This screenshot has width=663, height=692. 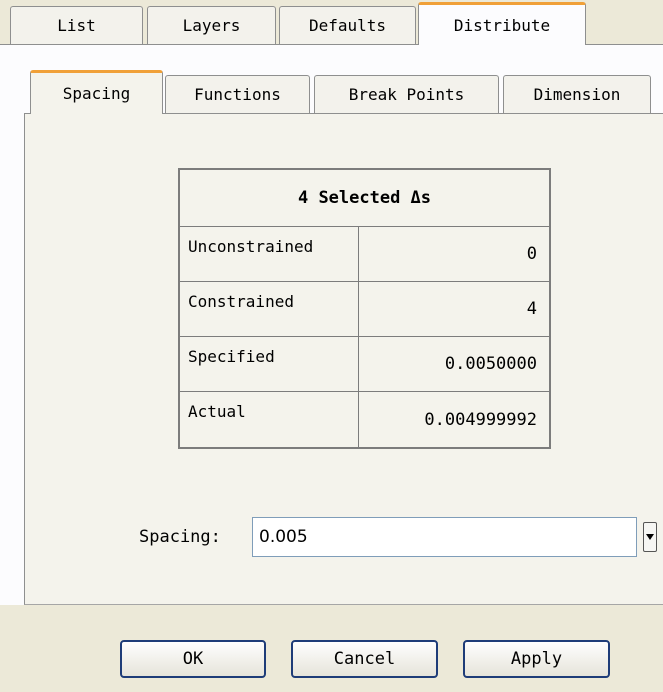 I want to click on cancel-button: Cancel, so click(x=364, y=659).